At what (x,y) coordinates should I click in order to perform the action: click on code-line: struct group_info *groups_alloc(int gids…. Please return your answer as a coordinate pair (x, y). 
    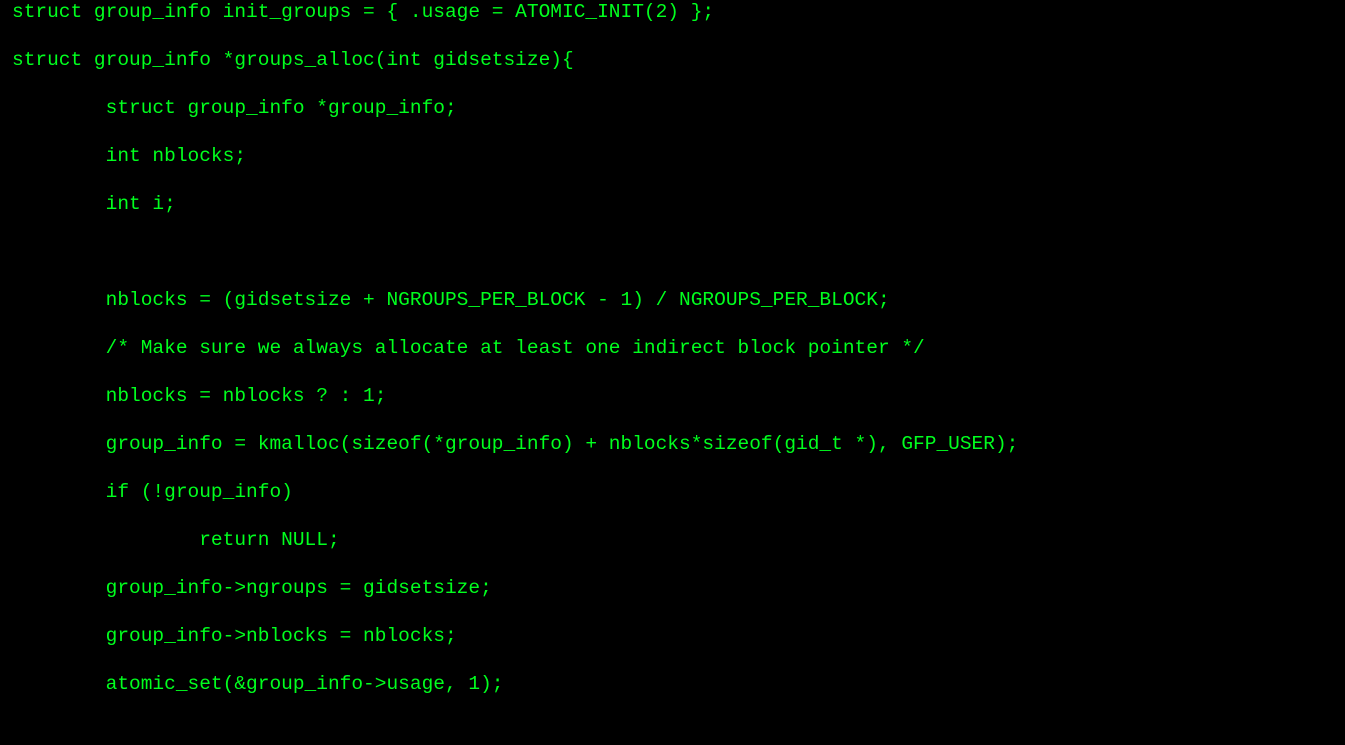
    Looking at the image, I should click on (293, 60).